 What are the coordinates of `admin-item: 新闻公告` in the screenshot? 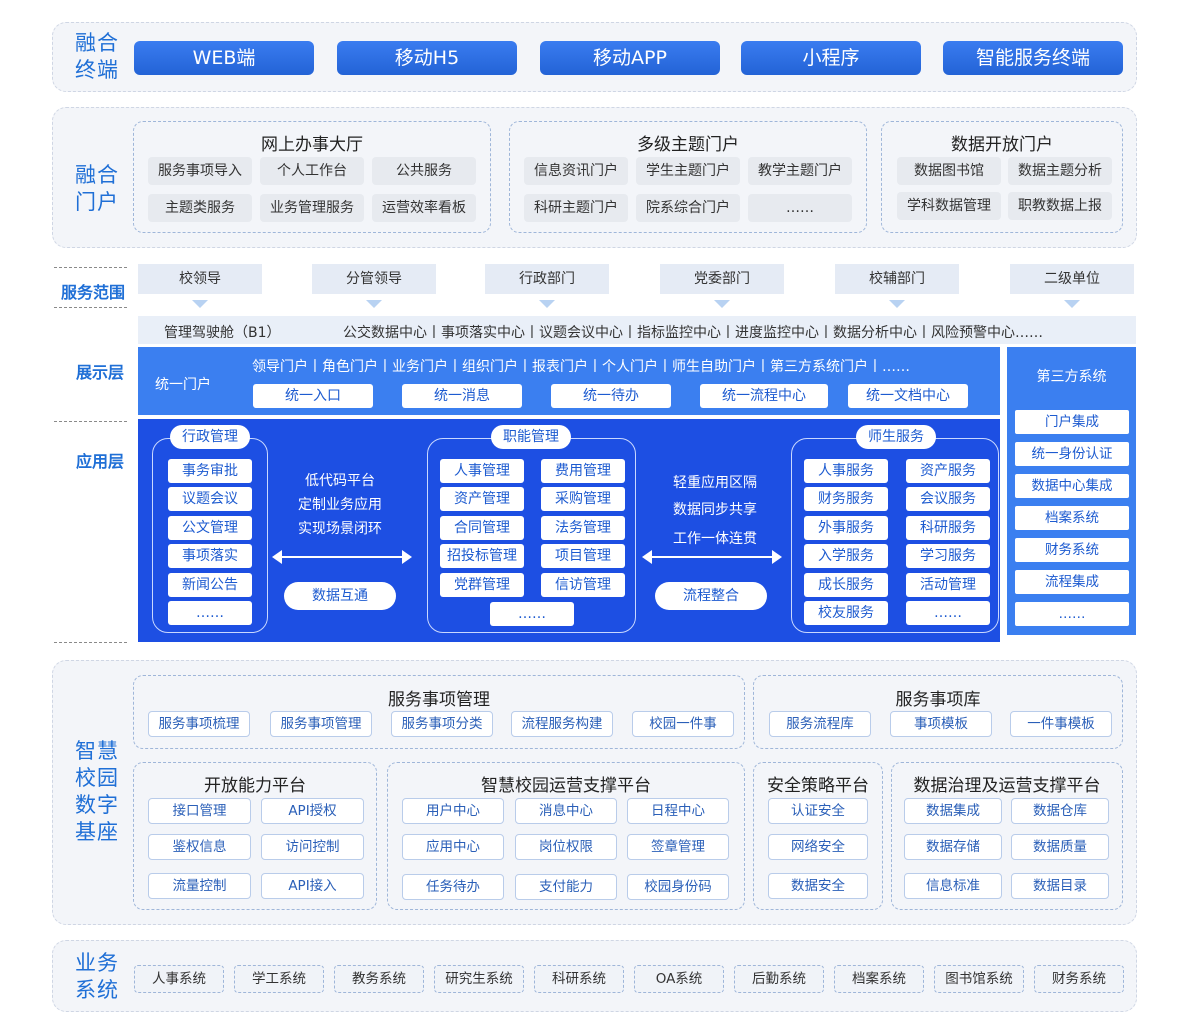 It's located at (210, 585).